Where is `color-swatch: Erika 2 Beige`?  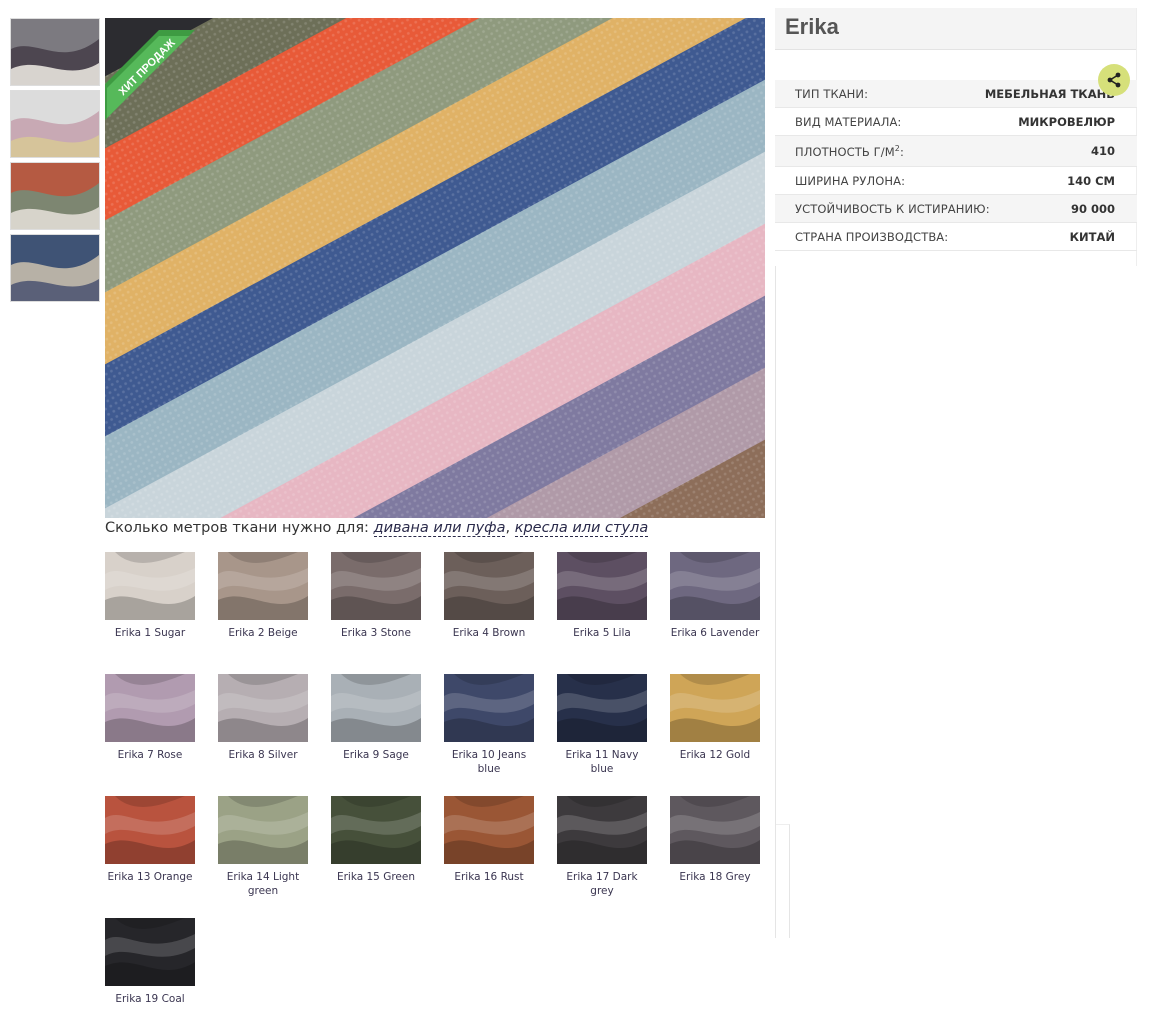
color-swatch: Erika 2 Beige is located at coordinates (263, 596).